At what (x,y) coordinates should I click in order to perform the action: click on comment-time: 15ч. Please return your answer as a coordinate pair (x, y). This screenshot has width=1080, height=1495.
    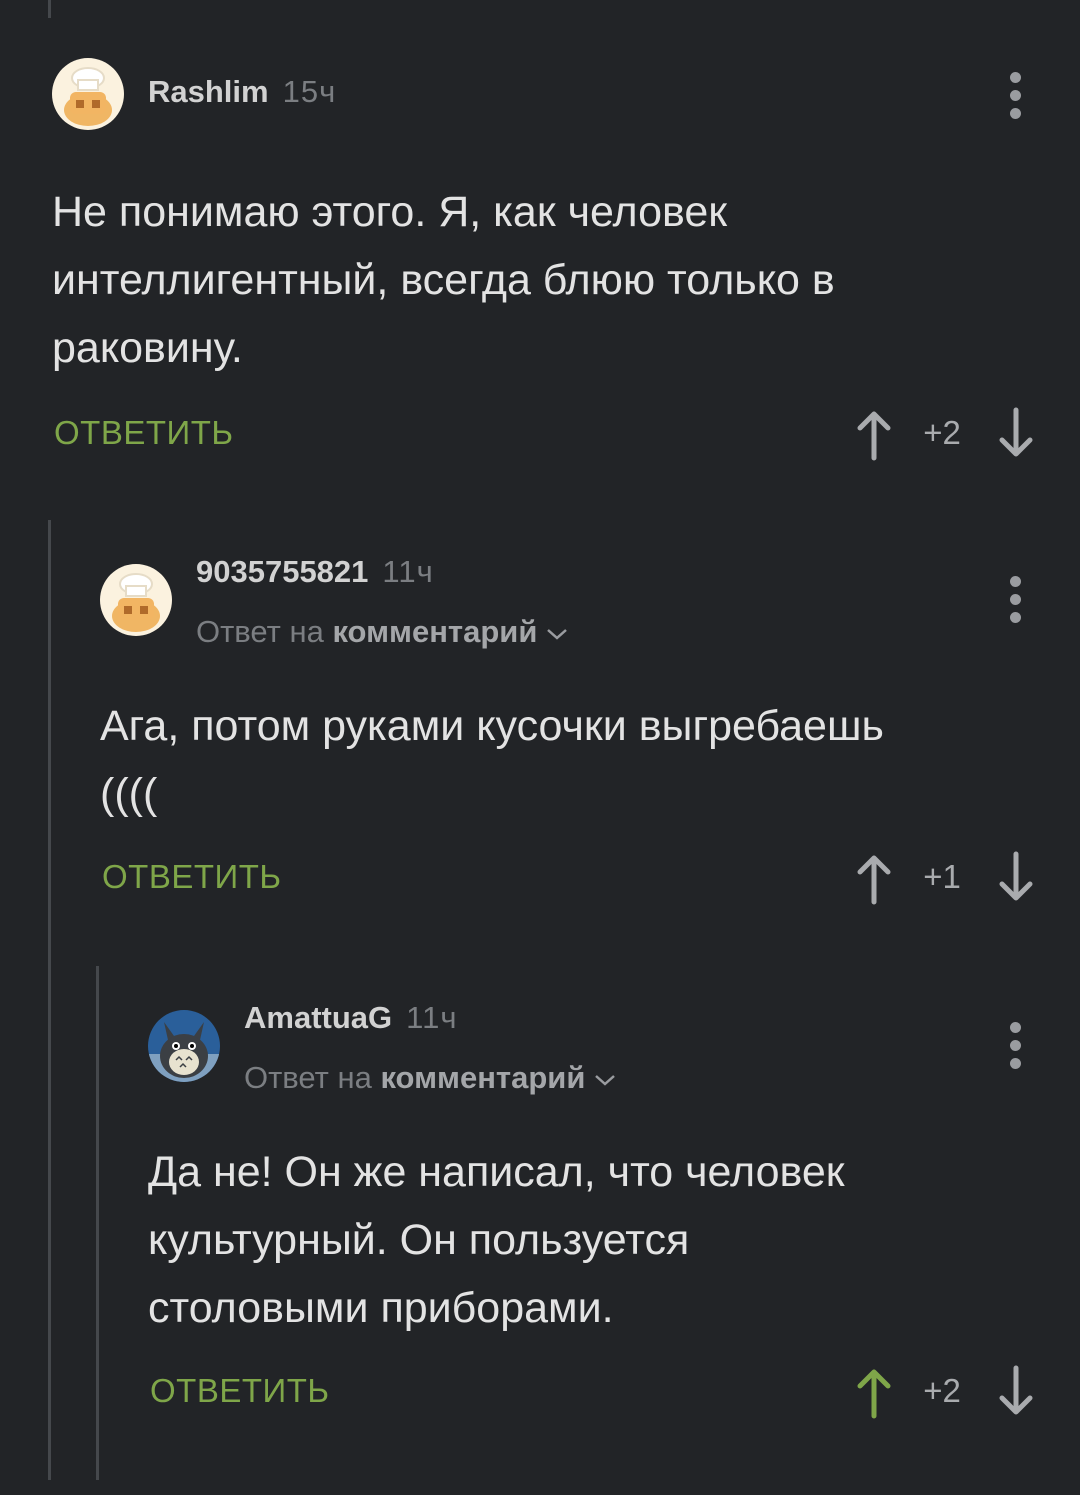
    Looking at the image, I should click on (309, 91).